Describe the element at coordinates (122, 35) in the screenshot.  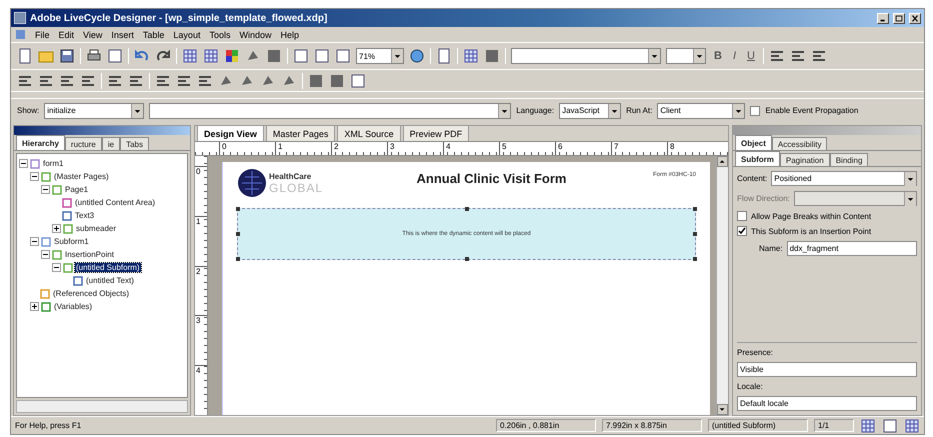
I see `menu-item: Insert` at that location.